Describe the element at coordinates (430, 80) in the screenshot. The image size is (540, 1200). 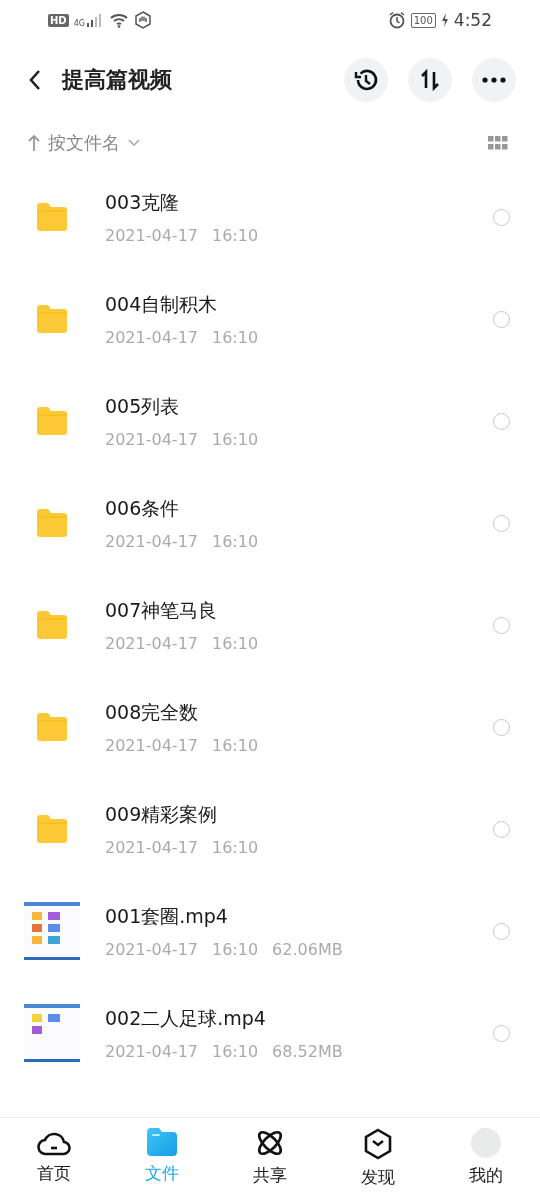
I see `sort-button` at that location.